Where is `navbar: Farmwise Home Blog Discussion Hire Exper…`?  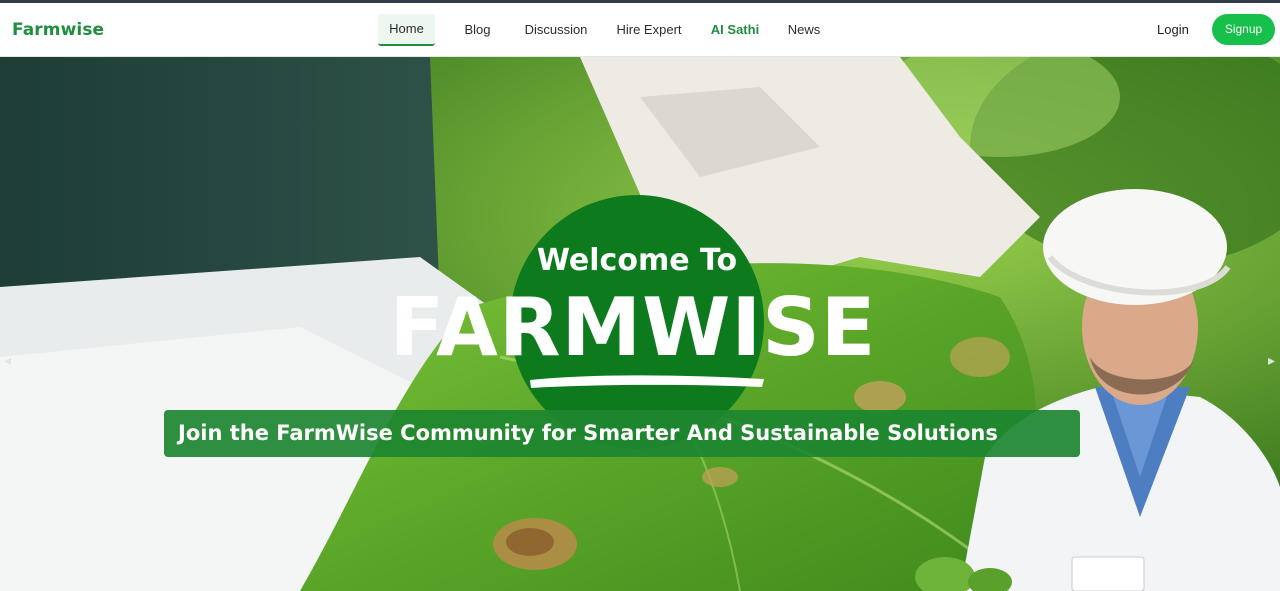
navbar: Farmwise Home Blog Discussion Hire Exper… is located at coordinates (640, 30).